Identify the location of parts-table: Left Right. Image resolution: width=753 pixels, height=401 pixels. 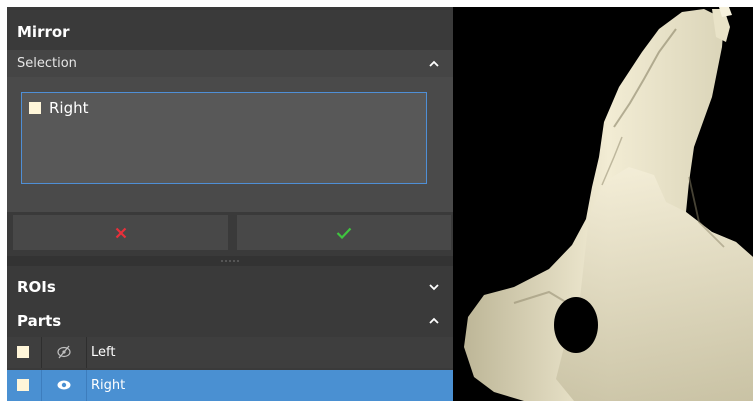
(230, 369).